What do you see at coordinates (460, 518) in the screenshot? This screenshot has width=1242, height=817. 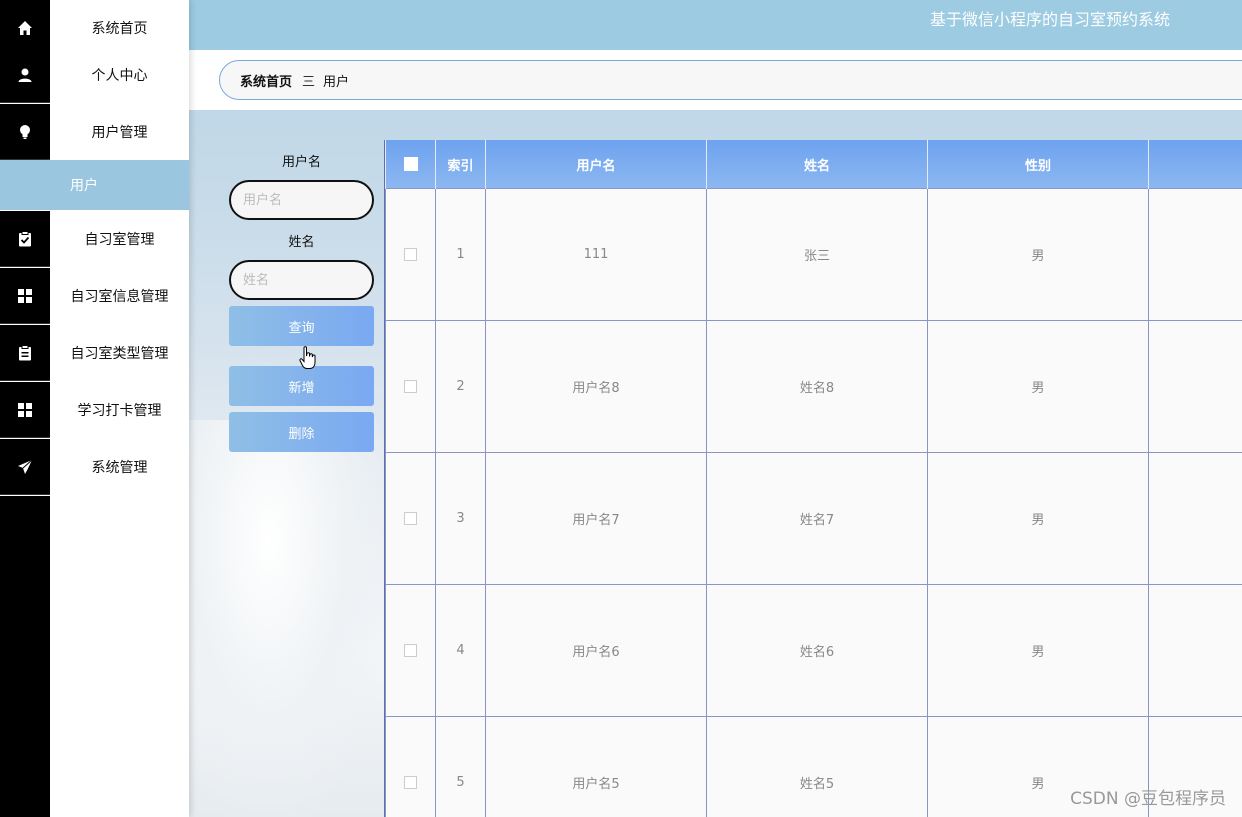 I see `cell-index: 3` at bounding box center [460, 518].